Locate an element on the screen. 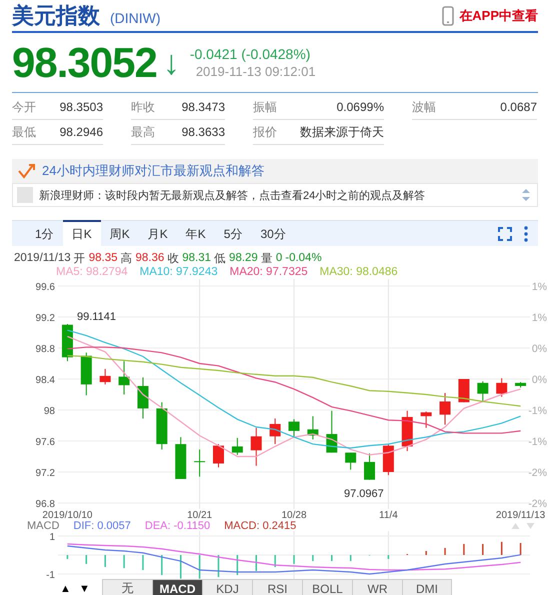 Image resolution: width=550 pixels, height=595 pixels. period-tab: 5分 is located at coordinates (233, 233).